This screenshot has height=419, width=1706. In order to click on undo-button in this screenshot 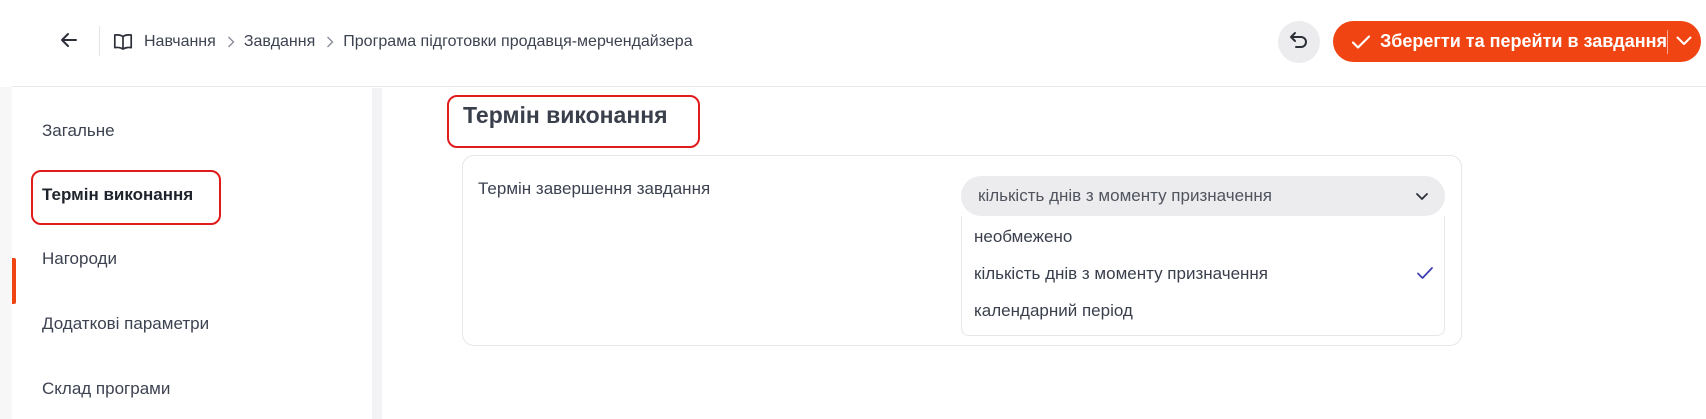, I will do `click(1299, 42)`.